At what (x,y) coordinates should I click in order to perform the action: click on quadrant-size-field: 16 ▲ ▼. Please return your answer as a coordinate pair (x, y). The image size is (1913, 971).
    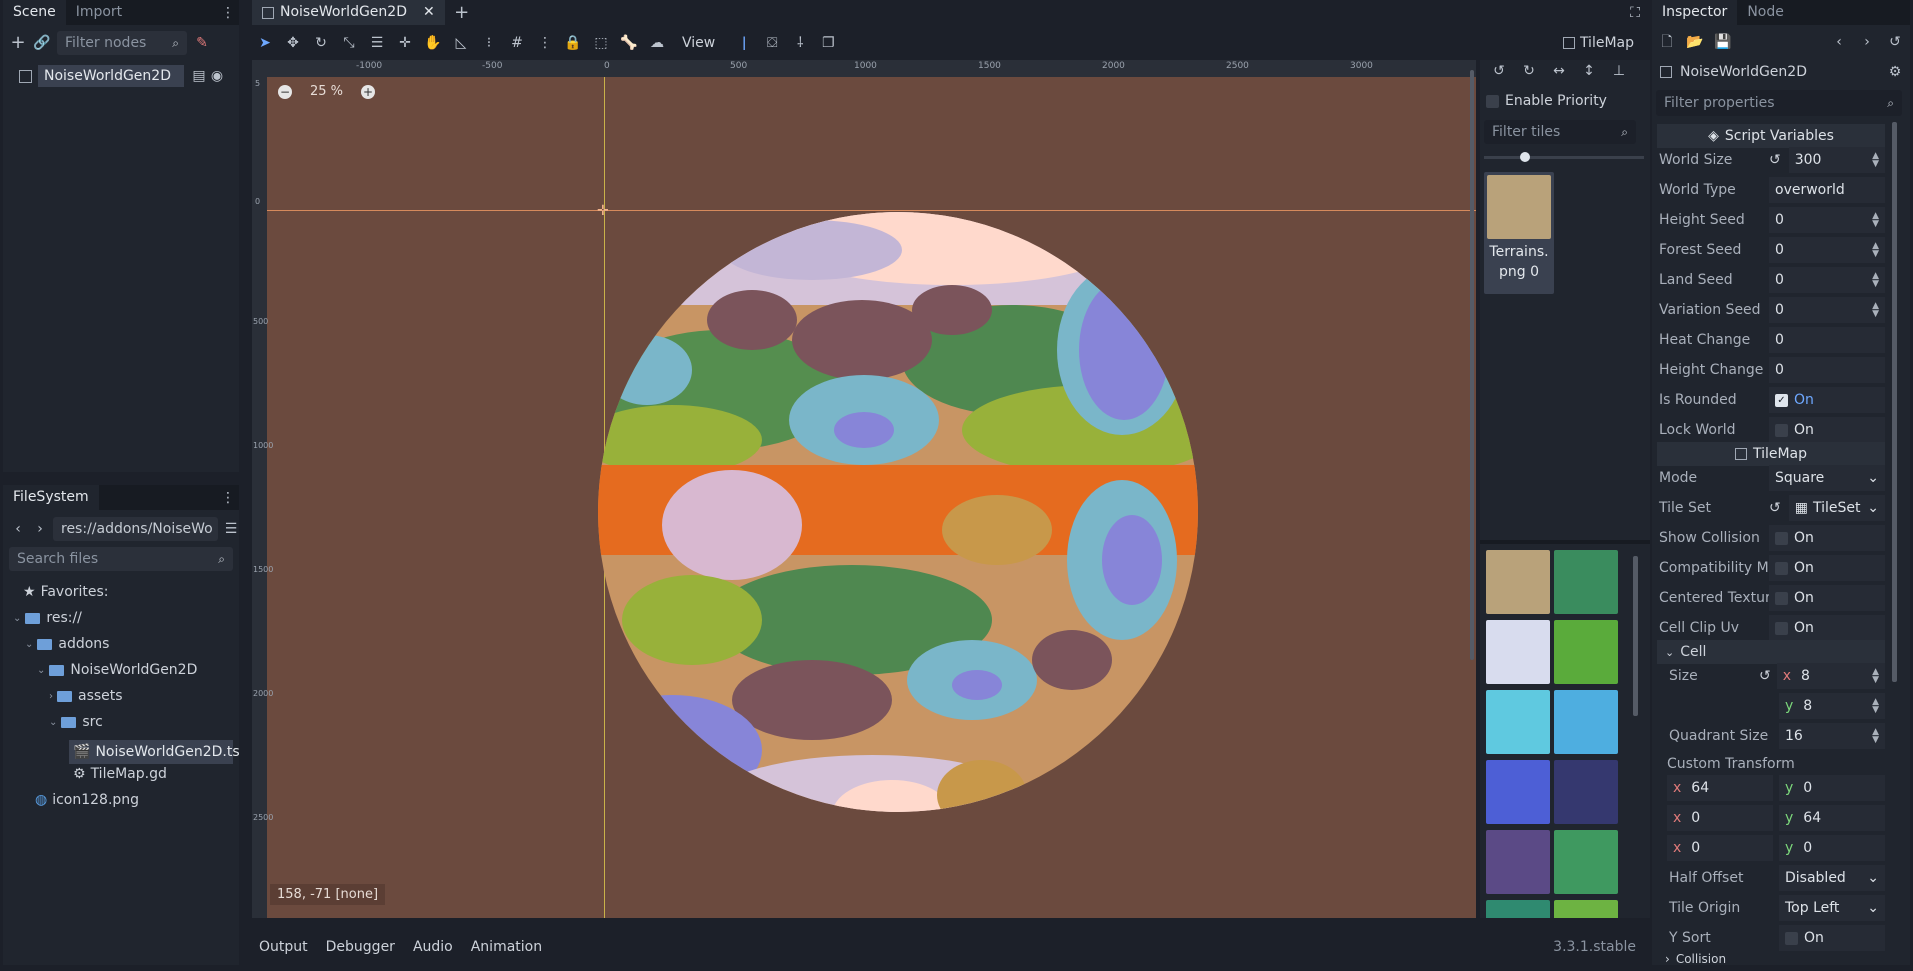
    Looking at the image, I should click on (1832, 736).